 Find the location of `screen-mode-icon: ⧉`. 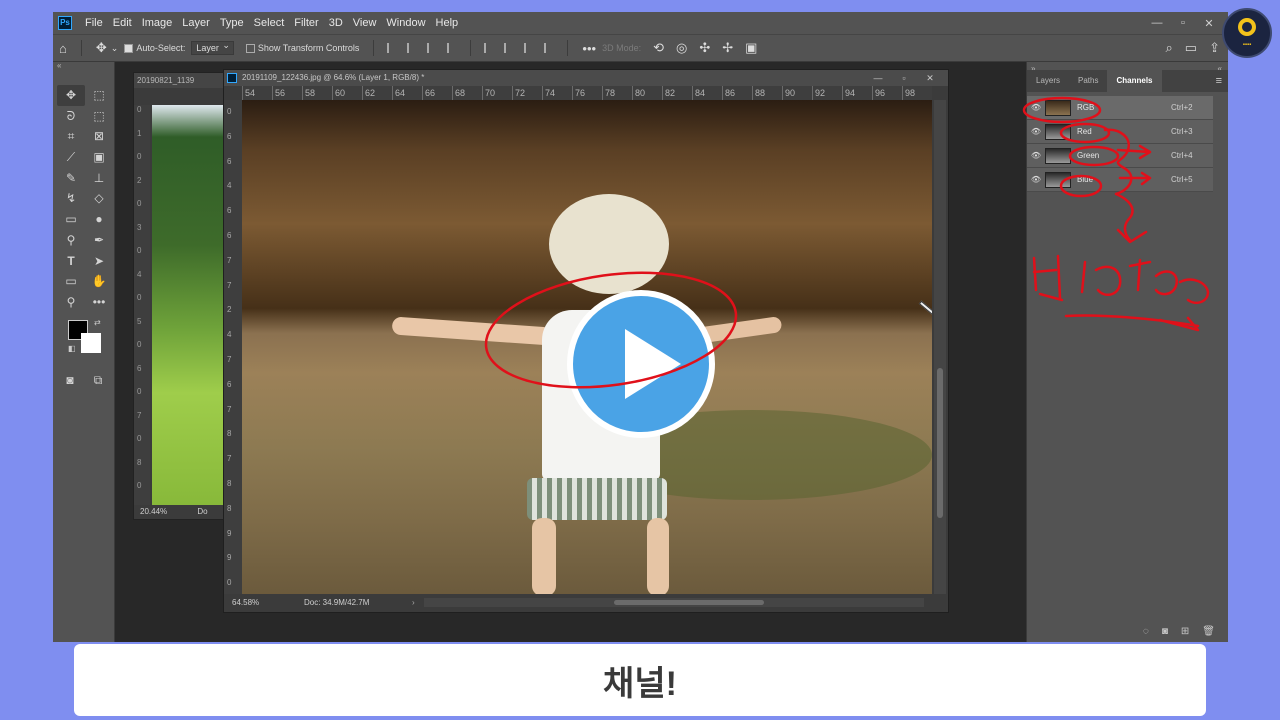

screen-mode-icon: ⧉ is located at coordinates (98, 380).